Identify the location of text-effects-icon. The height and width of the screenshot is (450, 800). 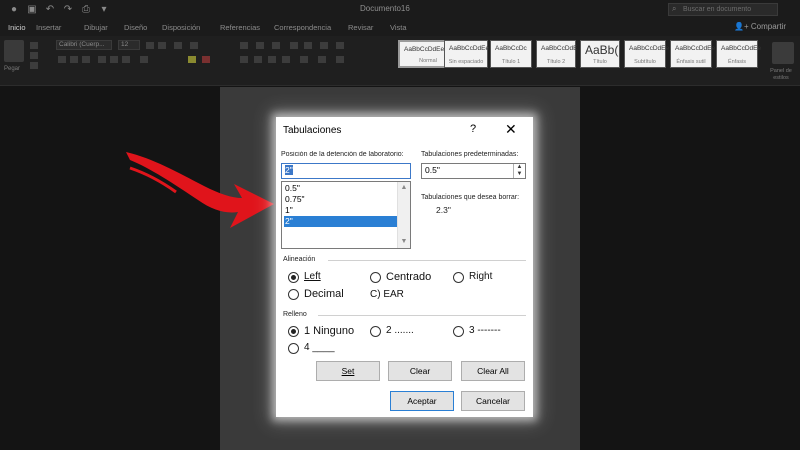
(144, 59).